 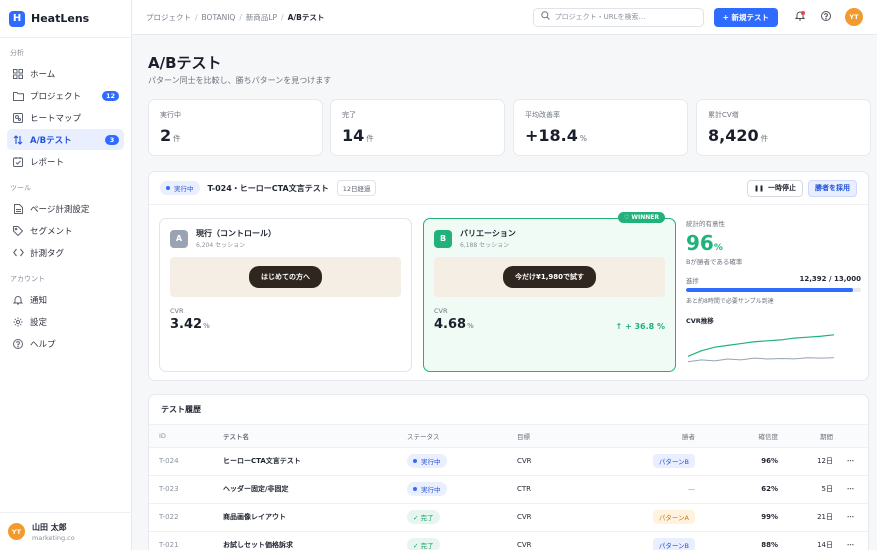 What do you see at coordinates (261, 17) in the screenshot?
I see `breadcrumb-item: 新商品LP` at bounding box center [261, 17].